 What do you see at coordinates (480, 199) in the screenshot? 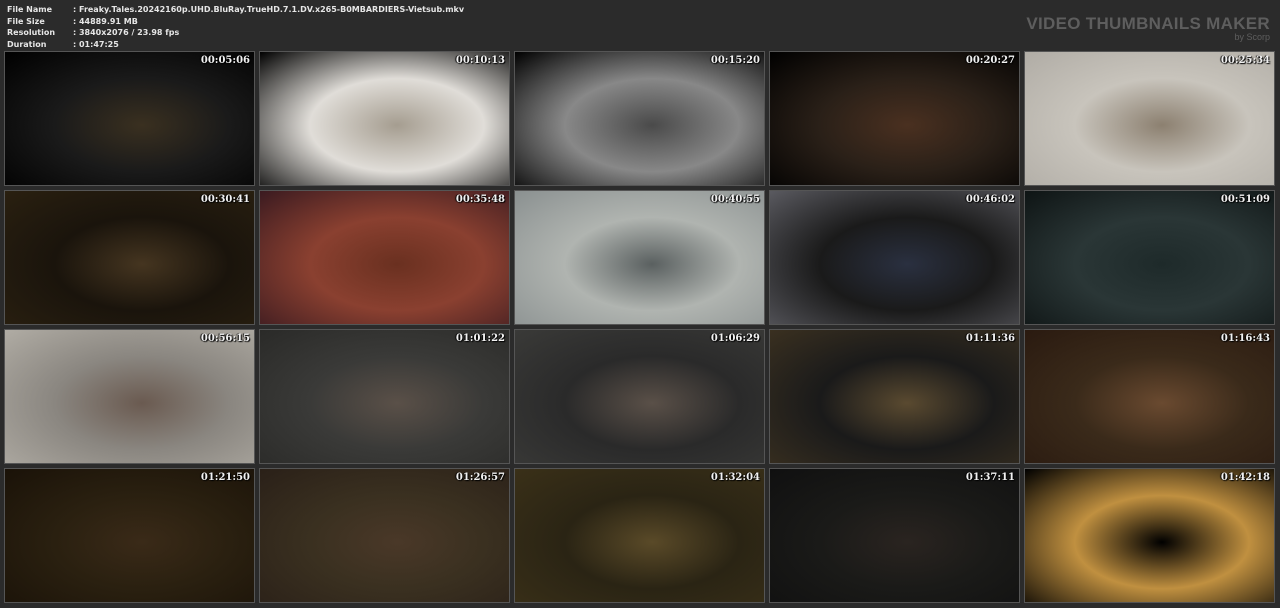
I see `timestamp: 00:35:48` at bounding box center [480, 199].